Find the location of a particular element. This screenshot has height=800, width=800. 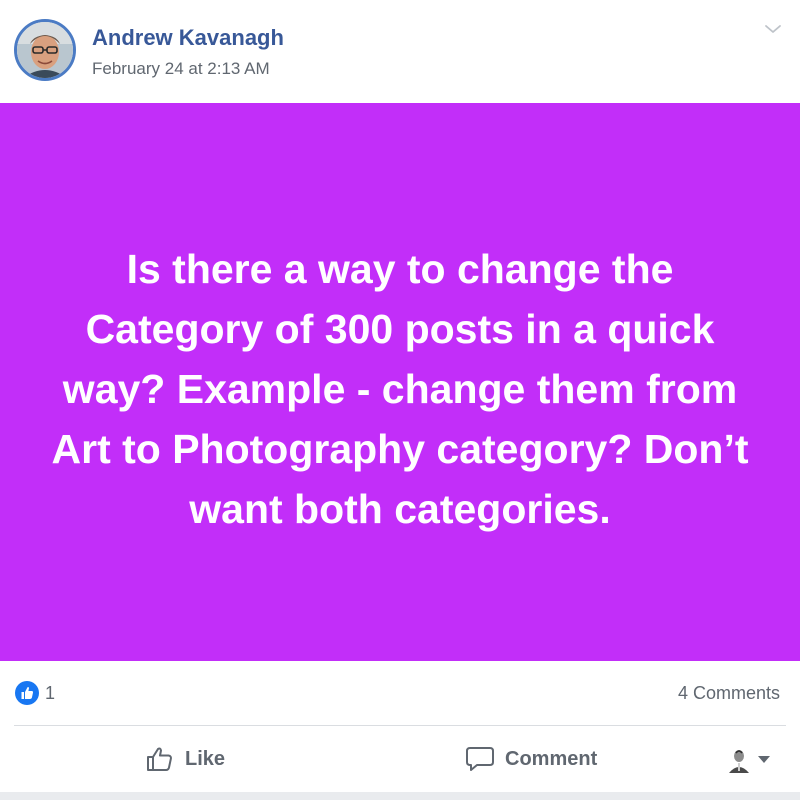

action-bar: Like Comment is located at coordinates (400, 759).